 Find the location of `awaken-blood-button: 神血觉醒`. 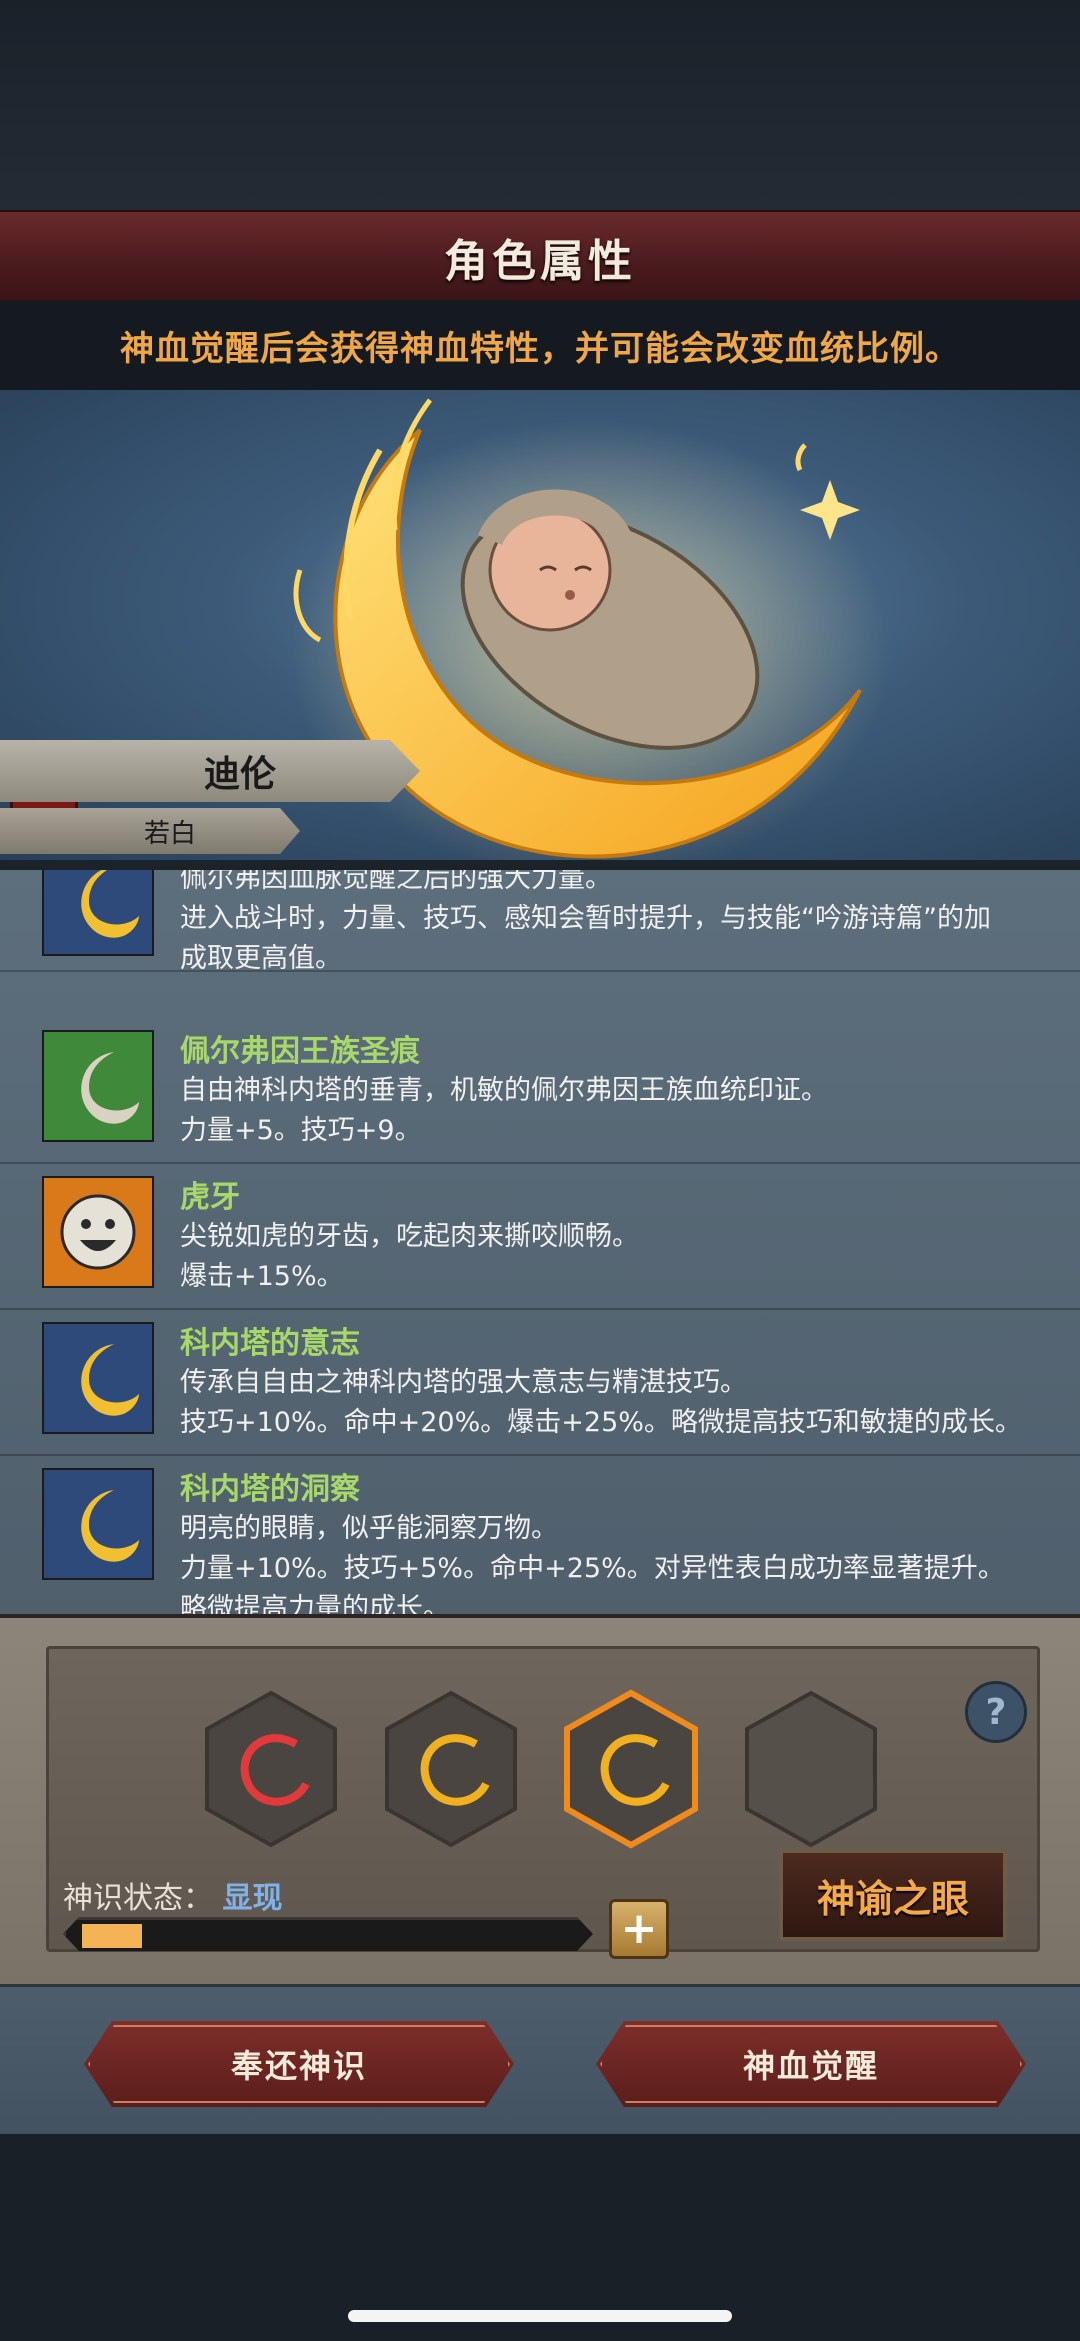

awaken-blood-button: 神血觉醒 is located at coordinates (811, 2064).